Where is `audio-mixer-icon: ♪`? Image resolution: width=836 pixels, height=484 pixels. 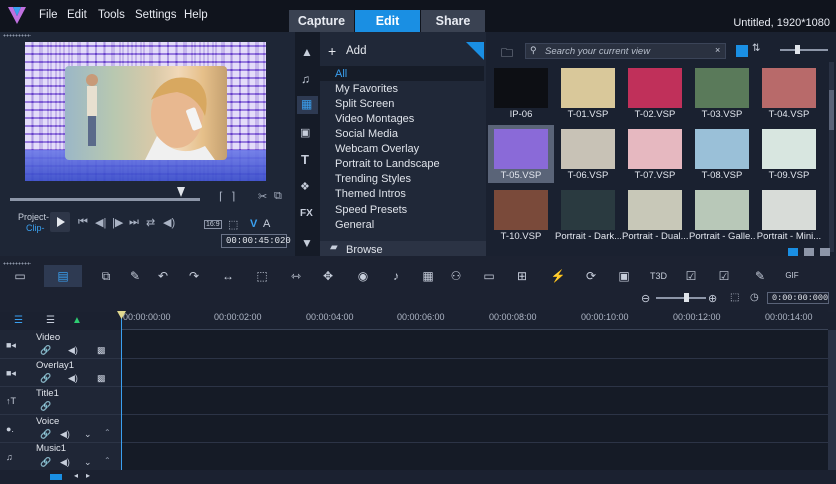 audio-mixer-icon: ♪ is located at coordinates (396, 276).